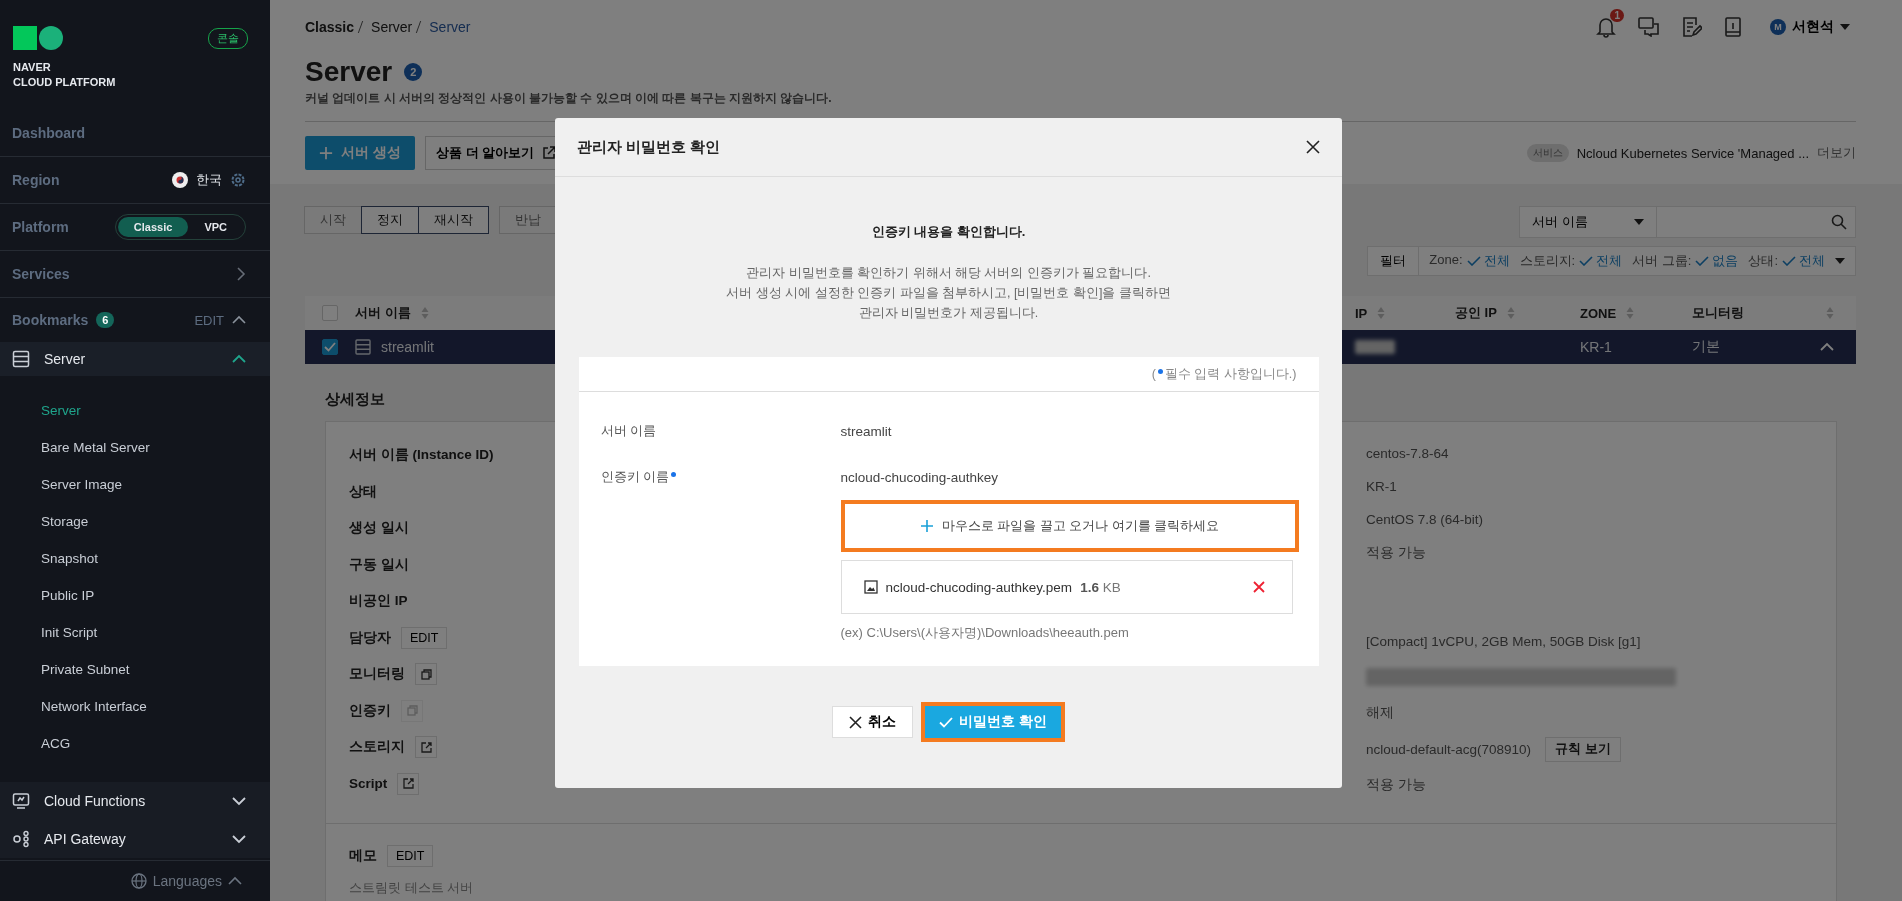 Image resolution: width=1902 pixels, height=901 pixels. What do you see at coordinates (135, 484) in the screenshot?
I see `submenu-item: Server Image` at bounding box center [135, 484].